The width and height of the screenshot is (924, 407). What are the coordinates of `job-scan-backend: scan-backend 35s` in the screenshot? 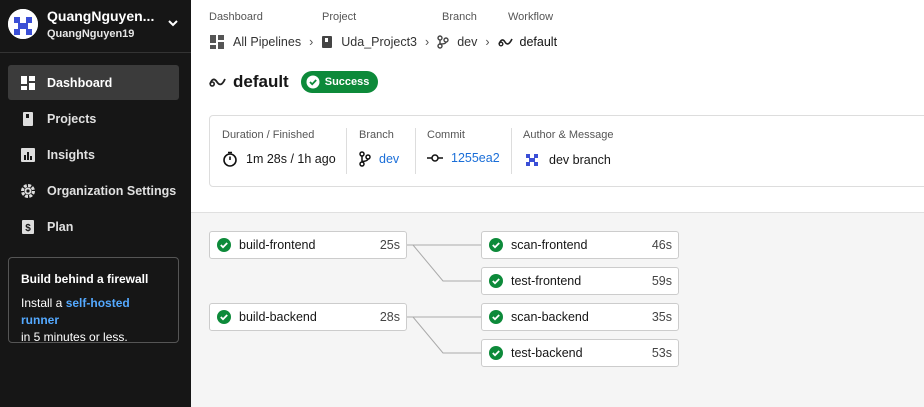 It's located at (580, 317).